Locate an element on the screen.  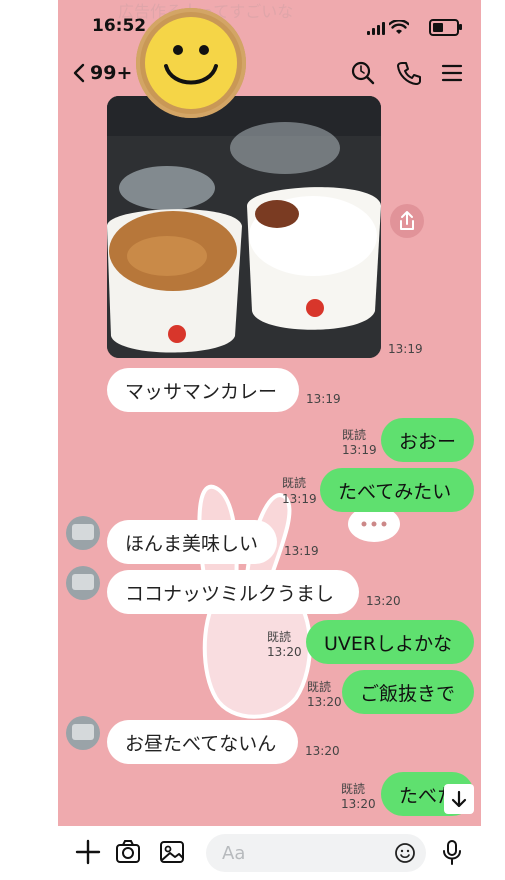
battery-icon is located at coordinates (445, 27).